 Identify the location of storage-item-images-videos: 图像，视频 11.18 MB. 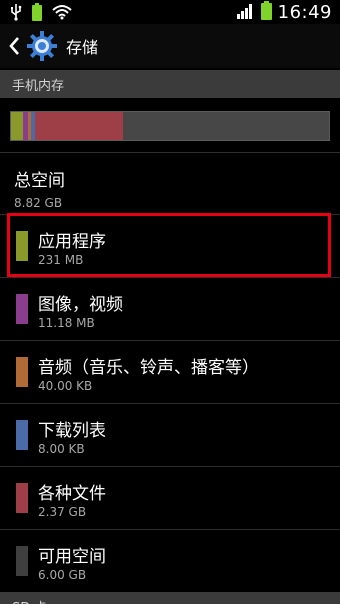
(170, 309).